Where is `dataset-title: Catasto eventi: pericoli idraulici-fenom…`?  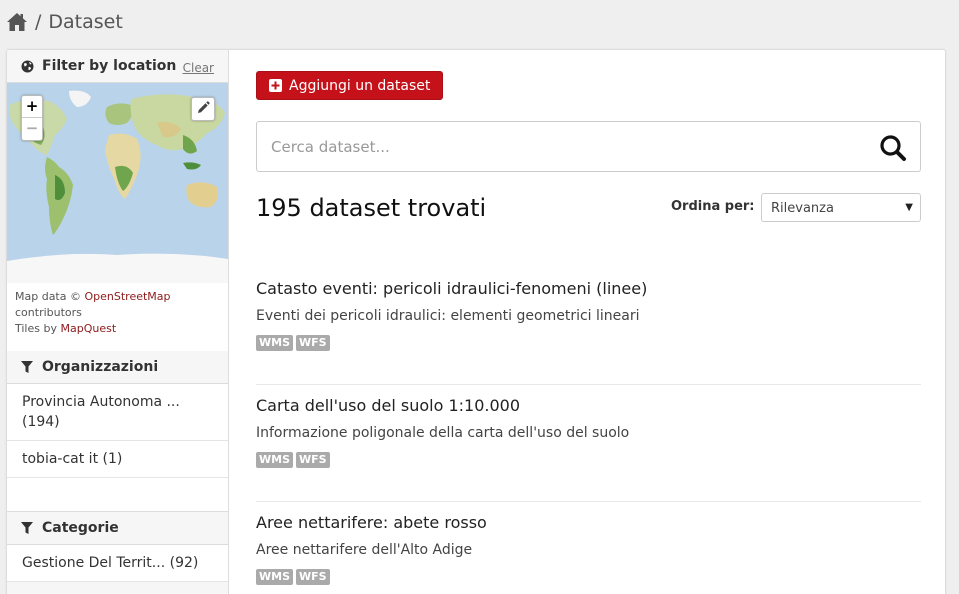 dataset-title: Catasto eventi: pericoli idraulici-fenom… is located at coordinates (588, 289).